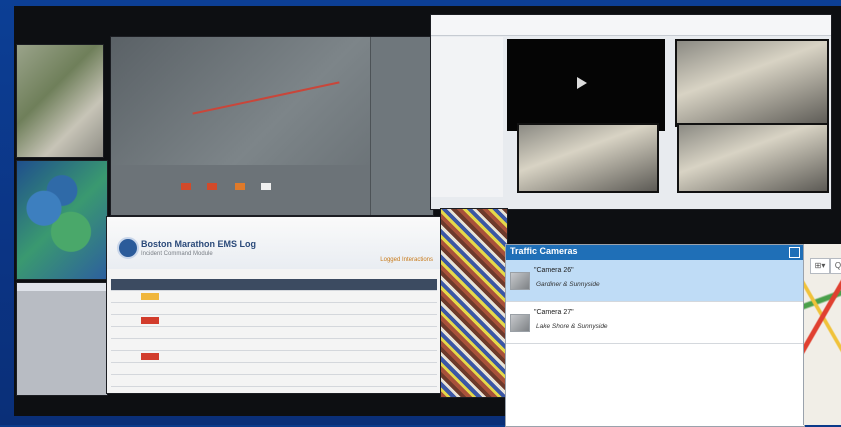 The width and height of the screenshot is (841, 427). Describe the element at coordinates (822, 334) in the screenshot. I see `traffic-map: ⊞▾ Q` at that location.